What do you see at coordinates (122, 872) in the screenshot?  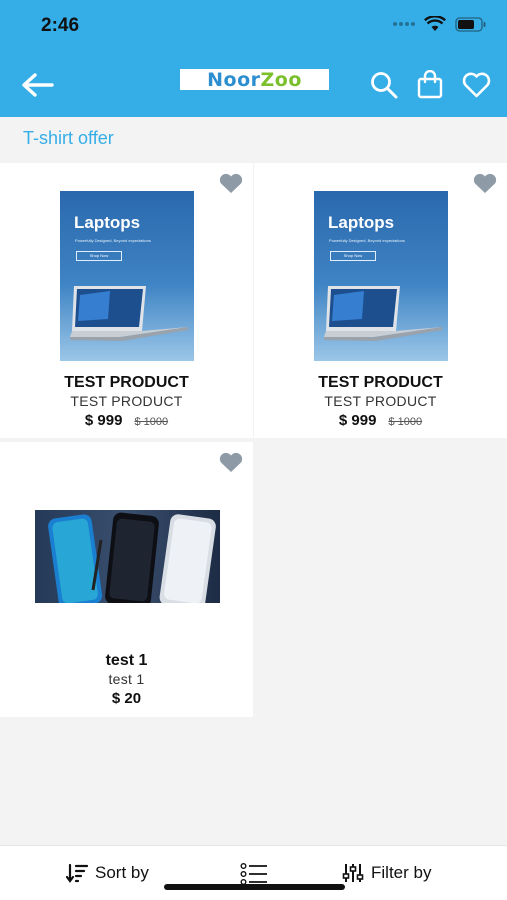 I see `sort-label: Sort by` at bounding box center [122, 872].